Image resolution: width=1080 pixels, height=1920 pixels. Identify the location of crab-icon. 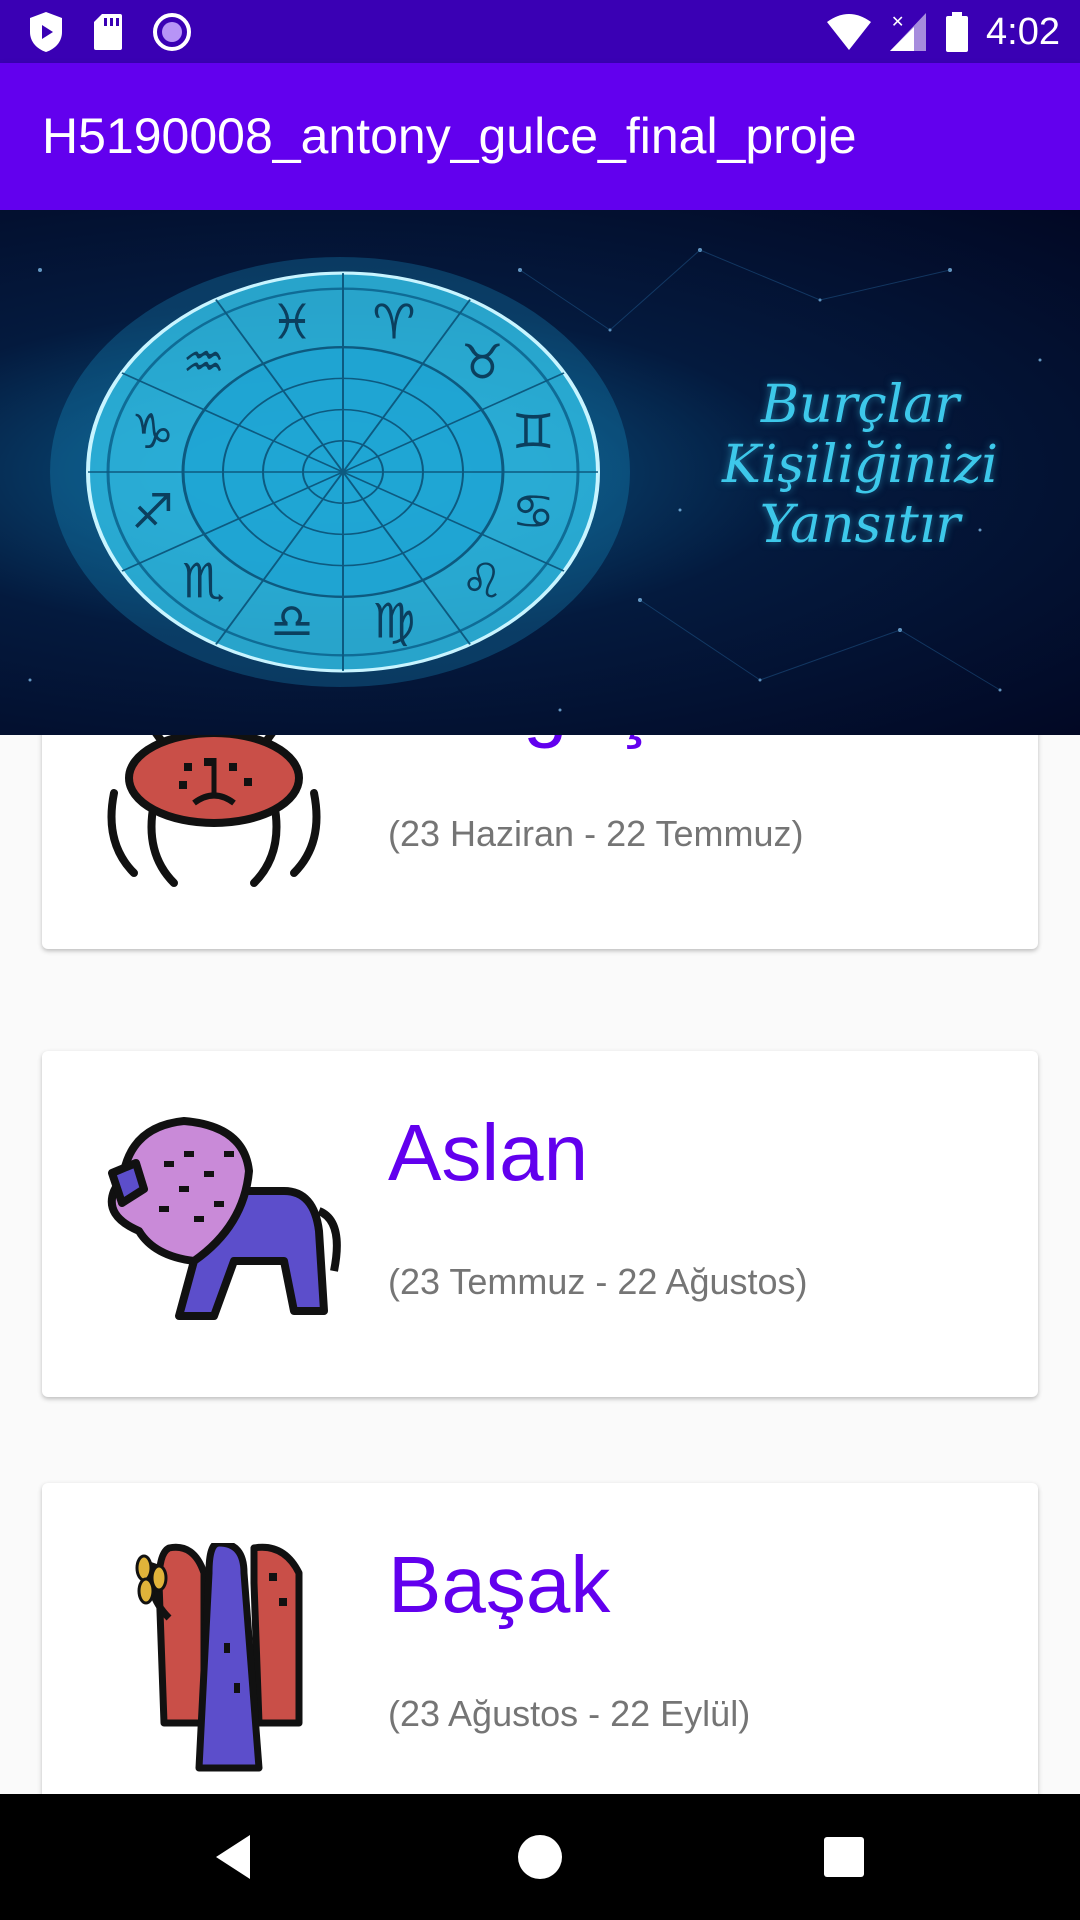
(214, 811).